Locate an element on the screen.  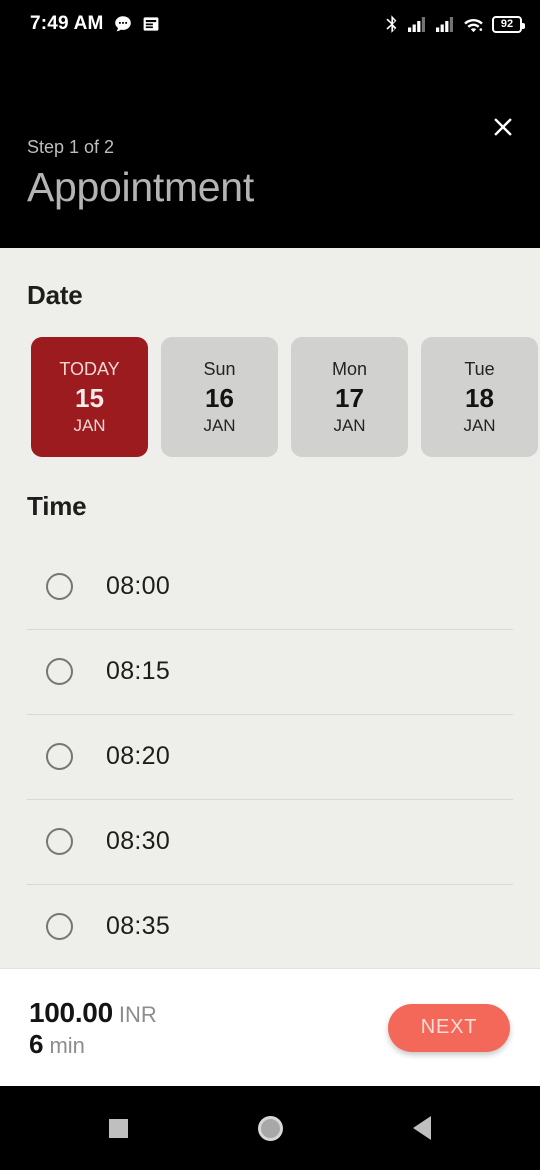
date-card-day: Mon is located at coordinates (349, 369).